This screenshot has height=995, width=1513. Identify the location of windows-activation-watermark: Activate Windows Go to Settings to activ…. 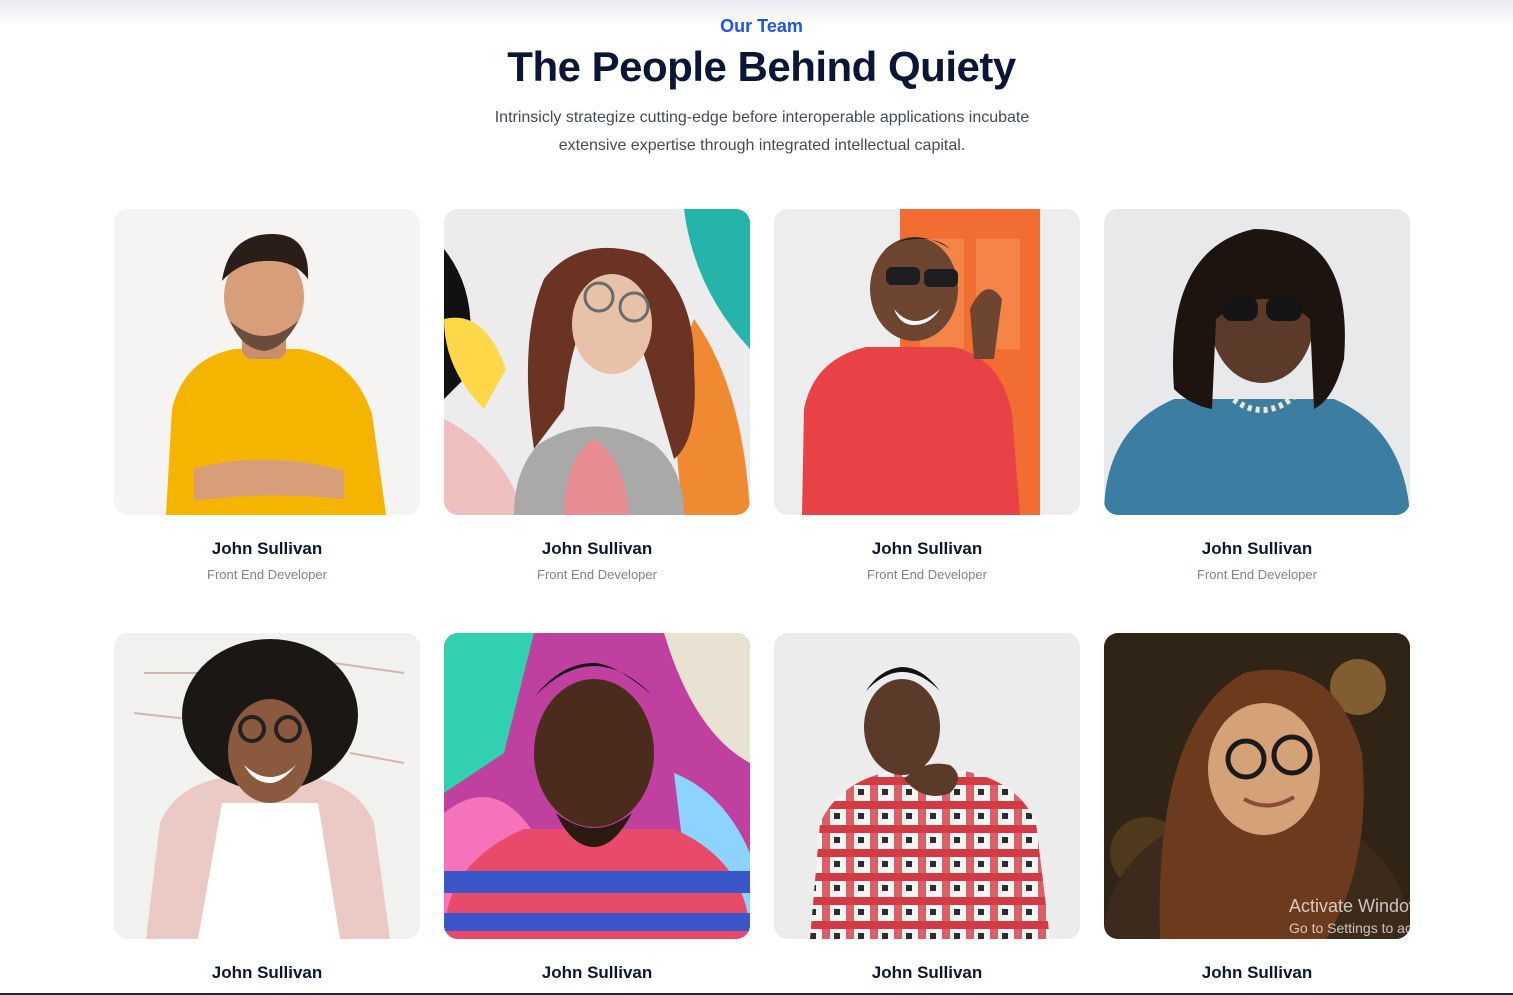
(1399, 916).